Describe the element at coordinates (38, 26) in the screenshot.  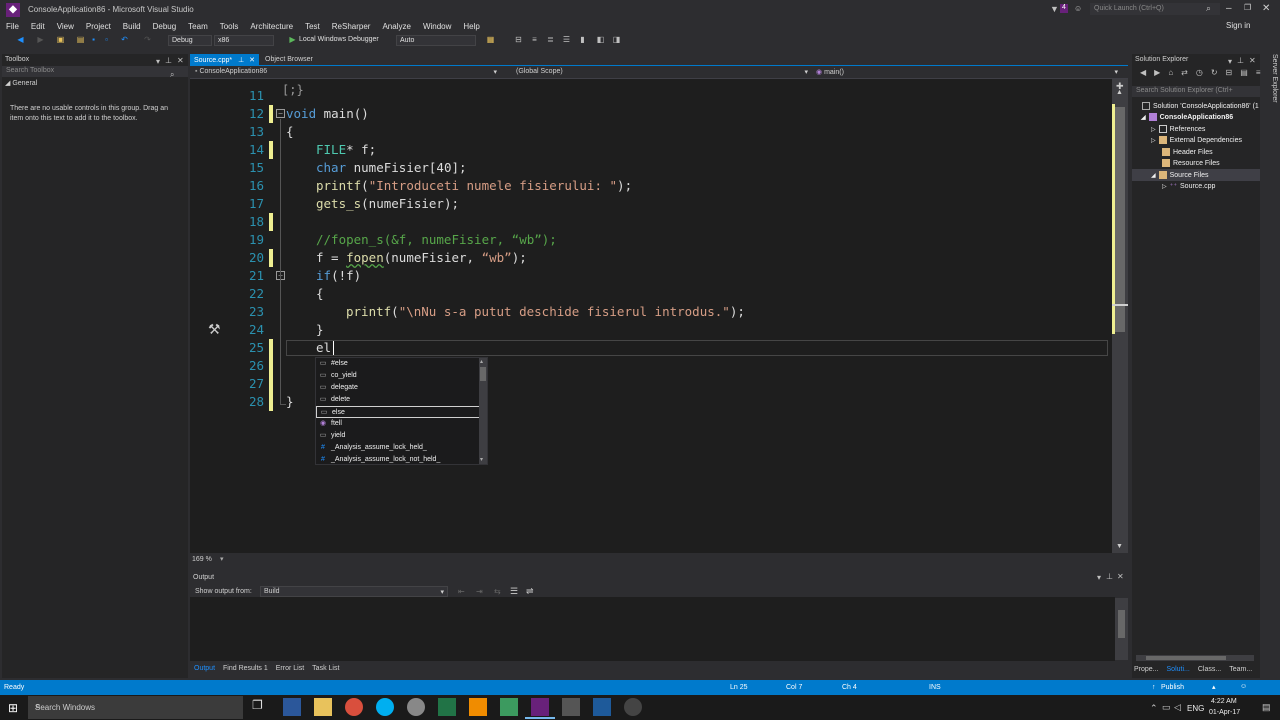
I see `menu-edit: Edit` at that location.